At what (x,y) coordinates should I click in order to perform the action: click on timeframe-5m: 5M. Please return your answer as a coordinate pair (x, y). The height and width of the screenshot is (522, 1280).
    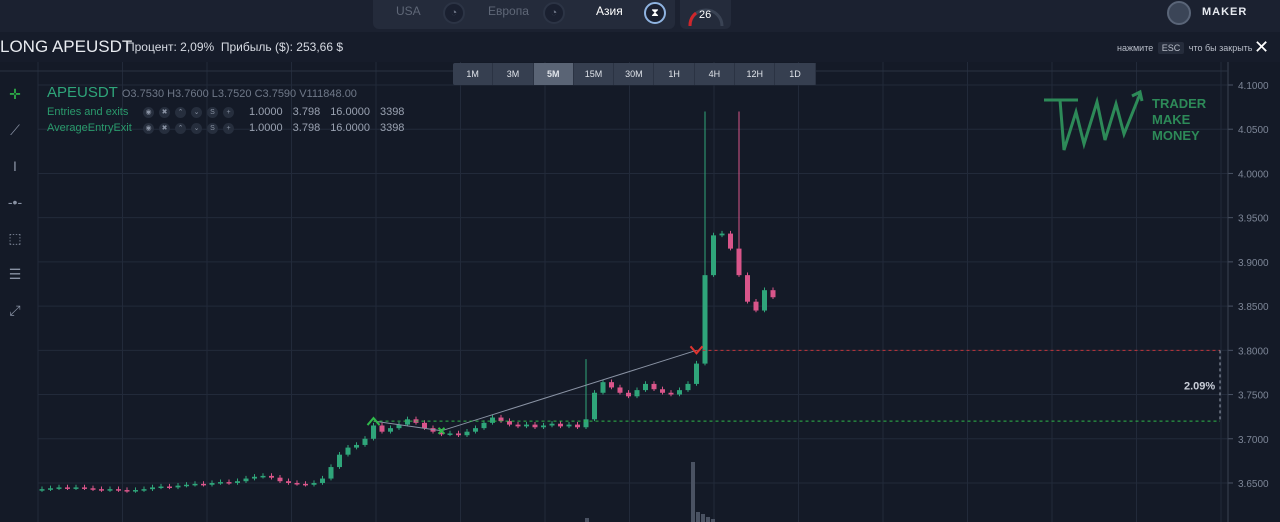
    Looking at the image, I should click on (553, 74).